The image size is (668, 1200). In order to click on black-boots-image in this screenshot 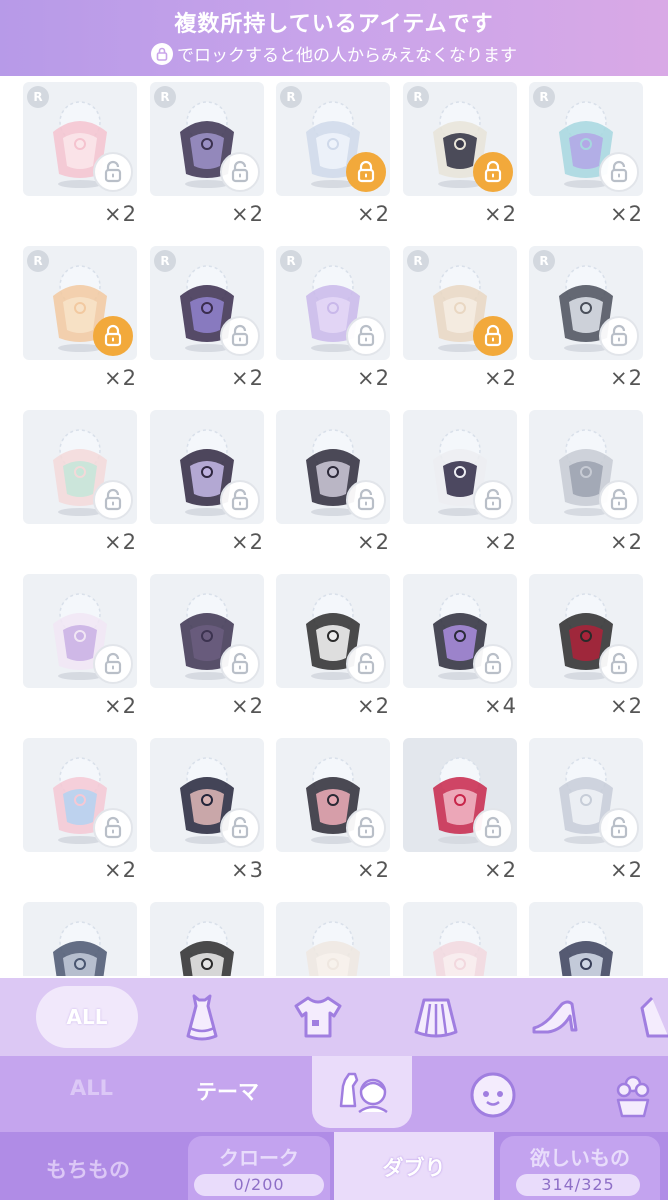, I will do `click(207, 939)`.